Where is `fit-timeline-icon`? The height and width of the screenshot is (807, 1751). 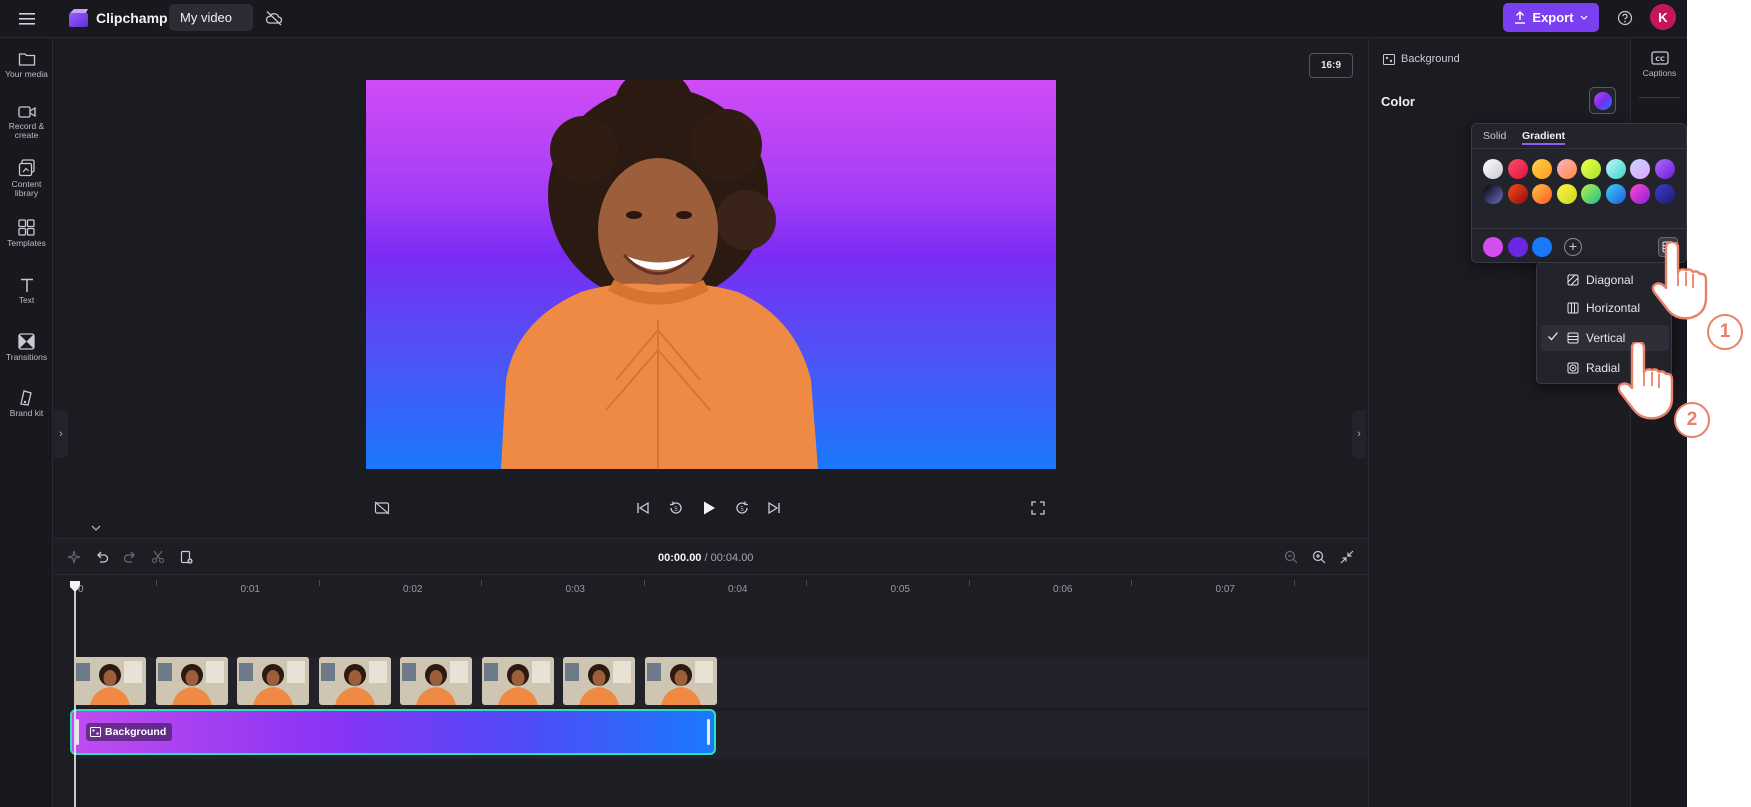 fit-timeline-icon is located at coordinates (1347, 557).